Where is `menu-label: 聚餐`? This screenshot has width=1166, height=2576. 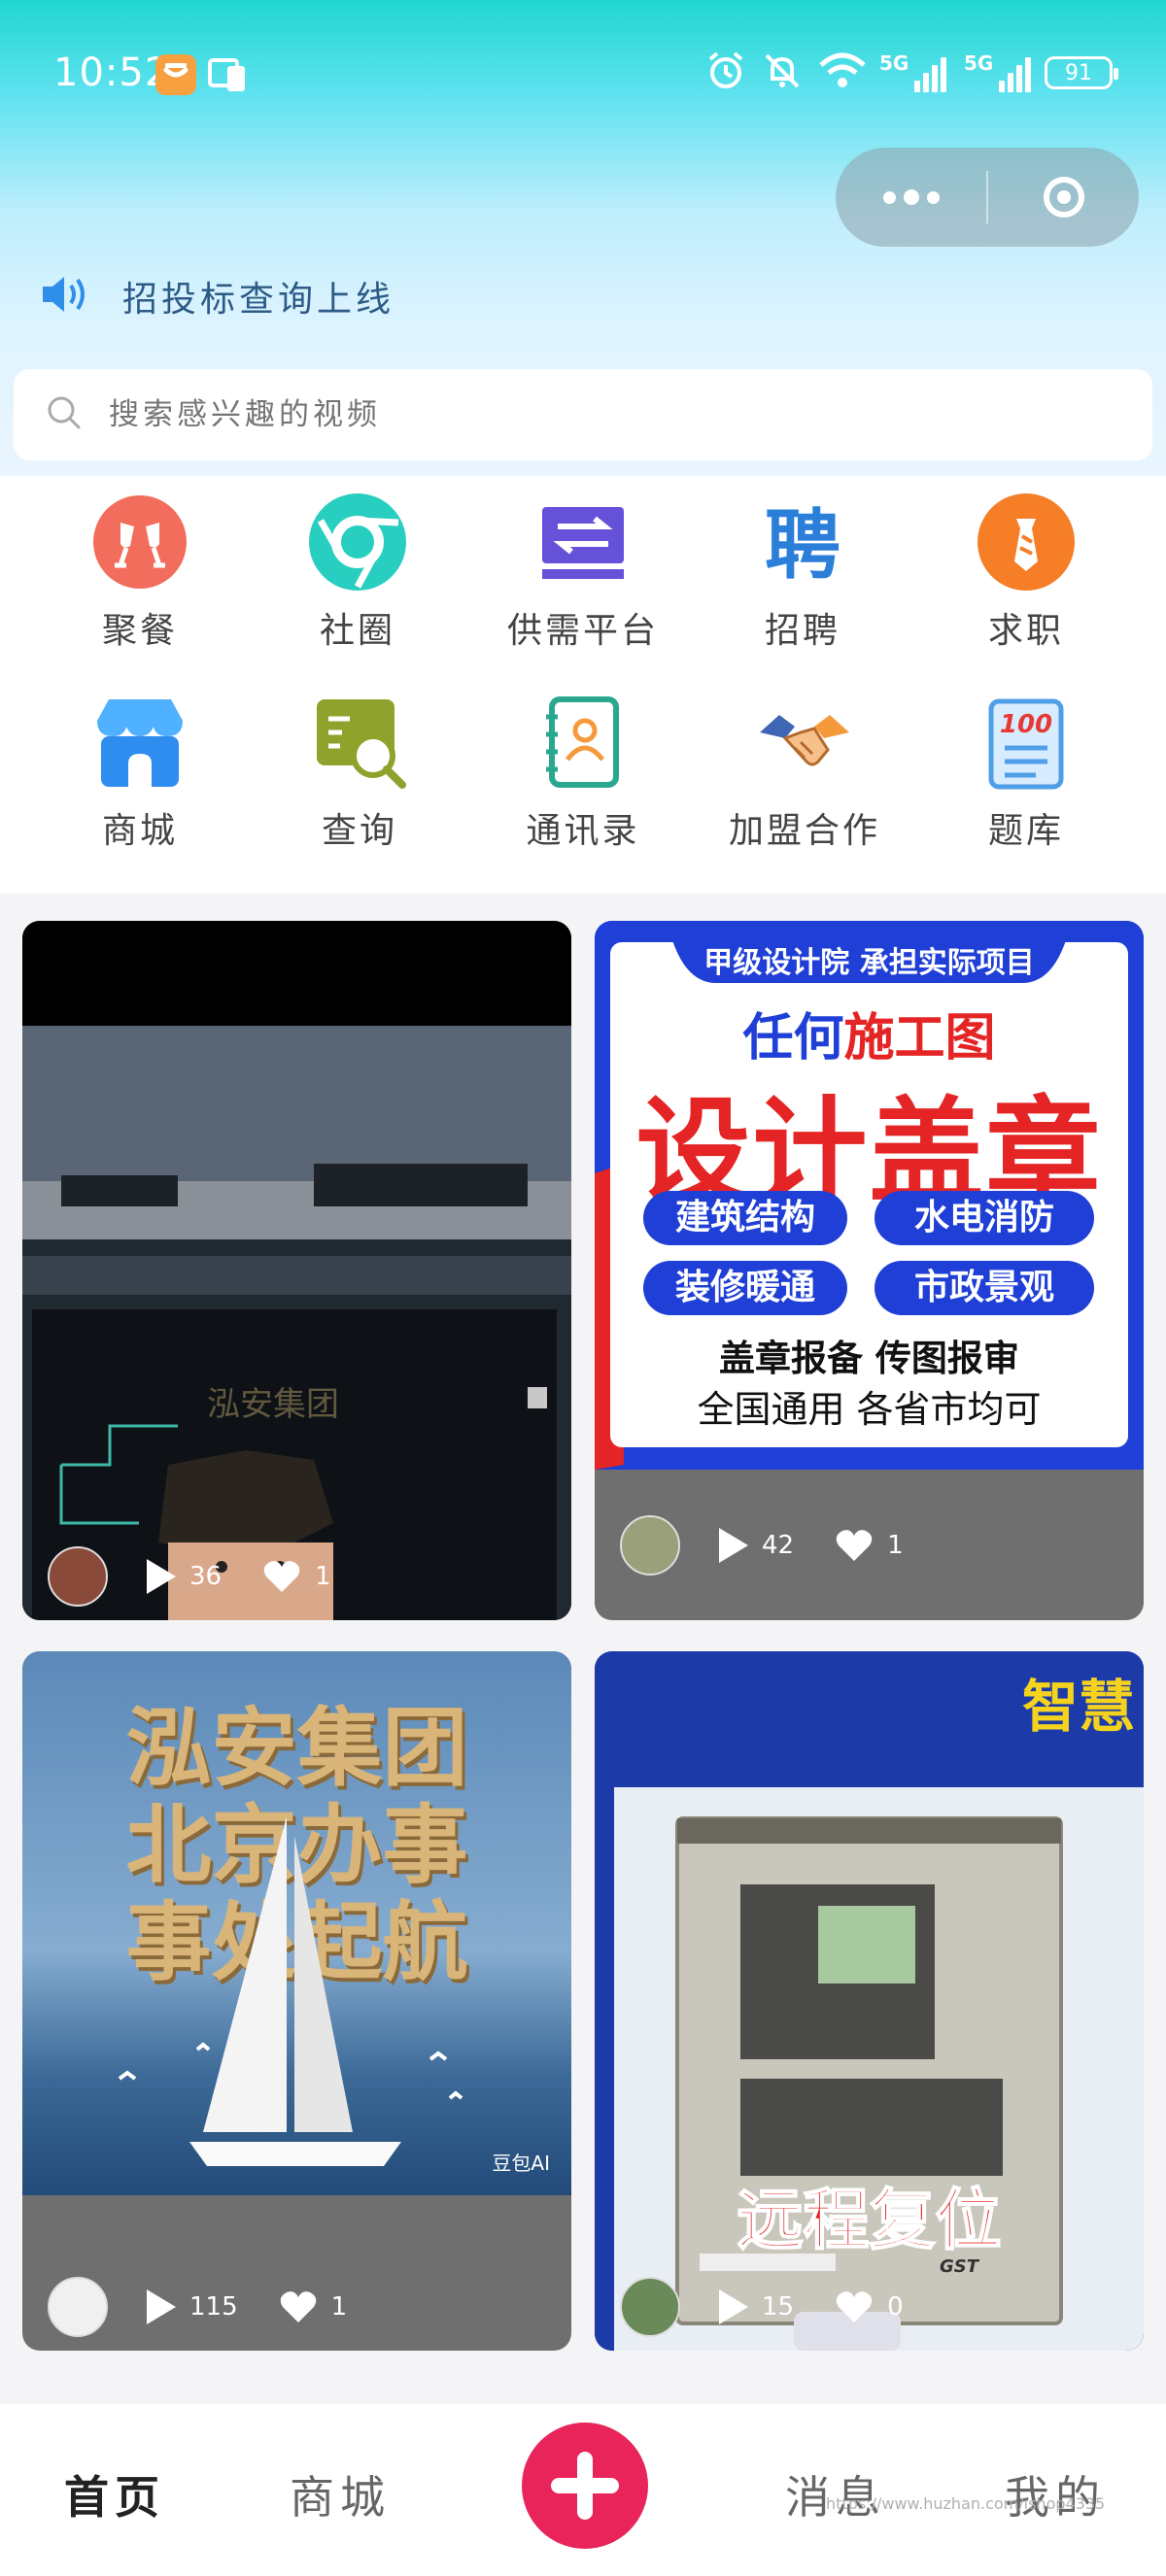
menu-label: 聚餐 is located at coordinates (139, 631).